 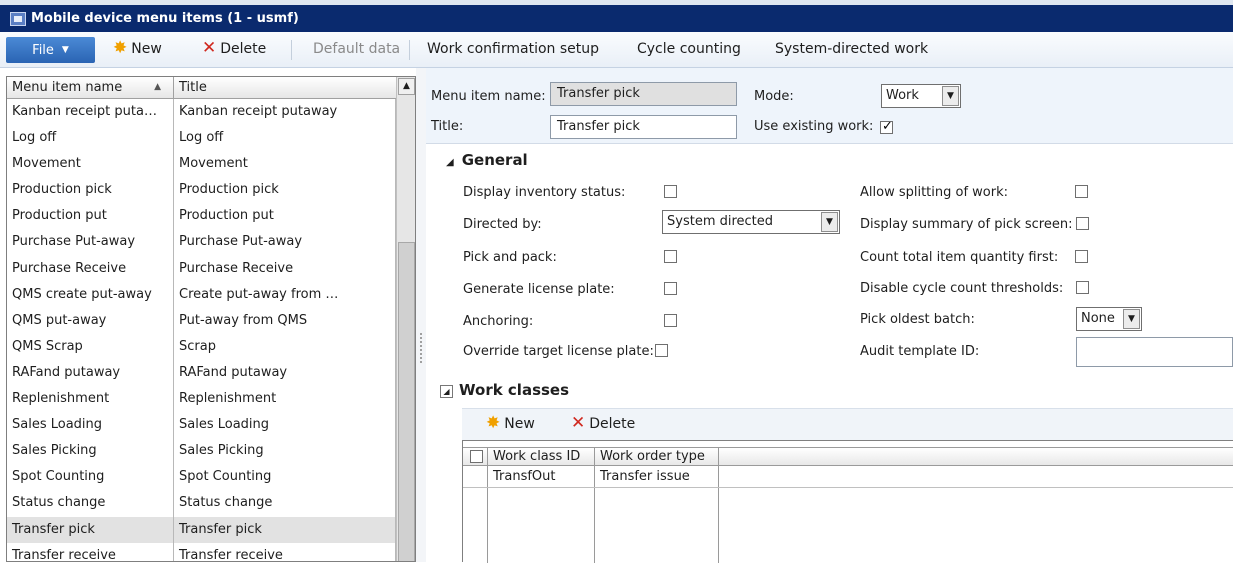 I want to click on list-item: Purchase Receive Purchase Receive, so click(x=201, y=268).